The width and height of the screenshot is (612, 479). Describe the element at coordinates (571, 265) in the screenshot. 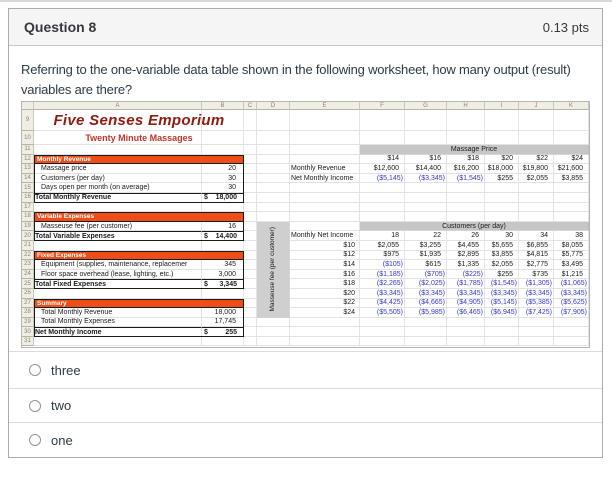

I see `table-value-cell: $3,495` at that location.